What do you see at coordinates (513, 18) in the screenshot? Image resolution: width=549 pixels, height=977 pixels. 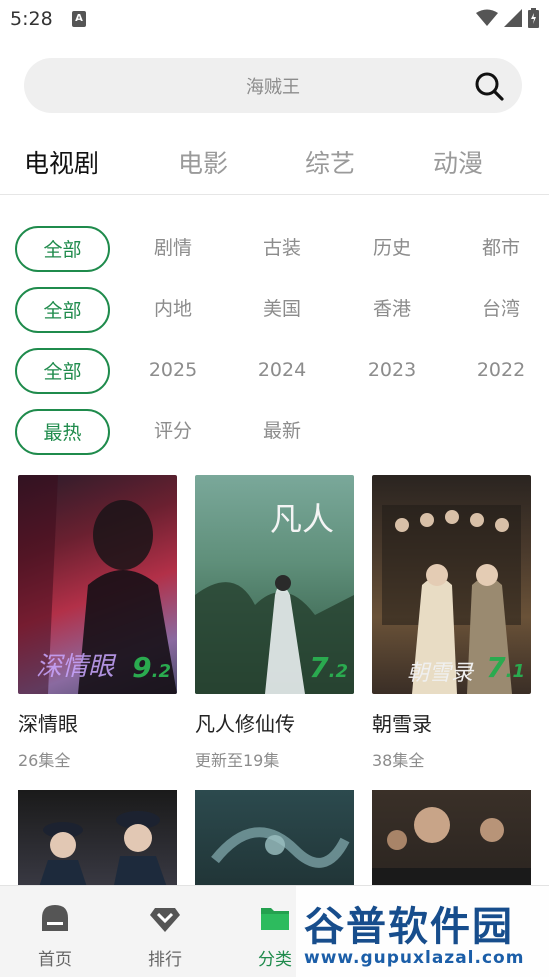 I see `signal-icon` at bounding box center [513, 18].